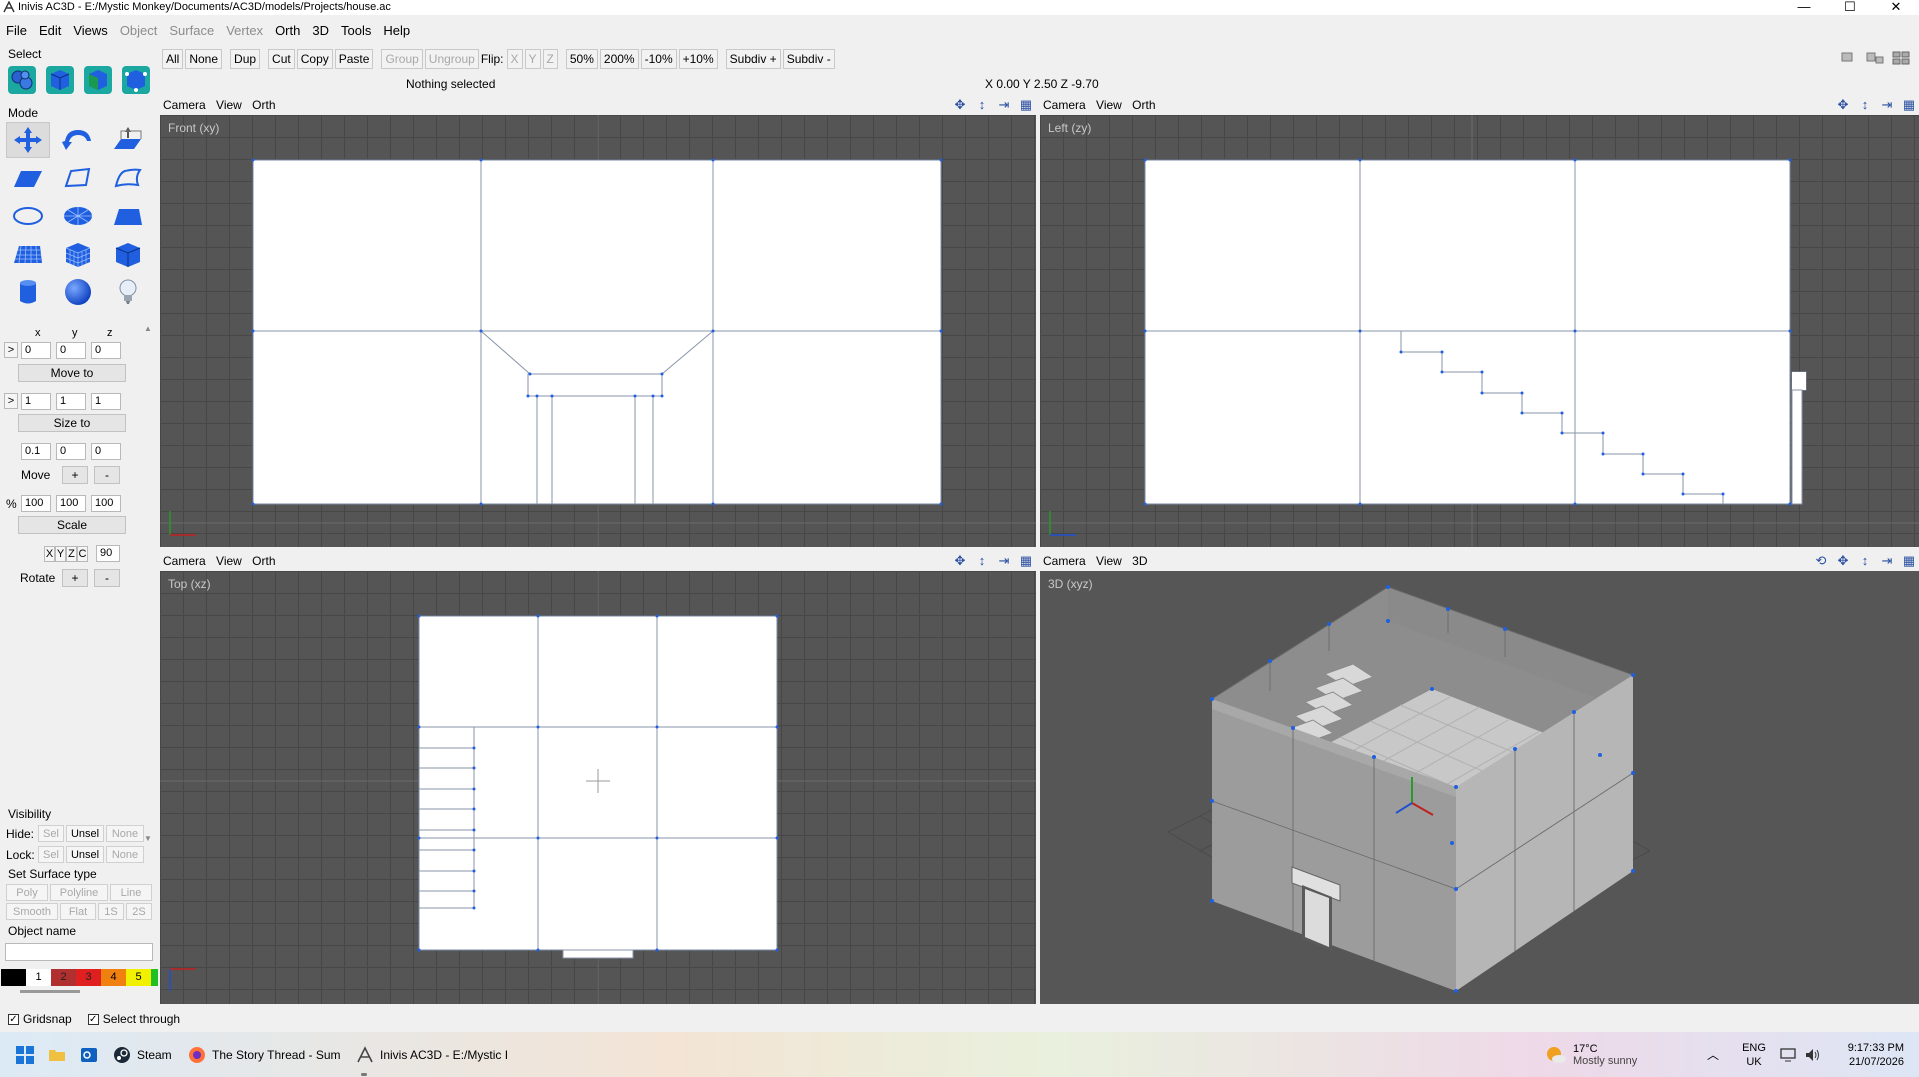  I want to click on shading-smooth-button: Smooth, so click(32, 911).